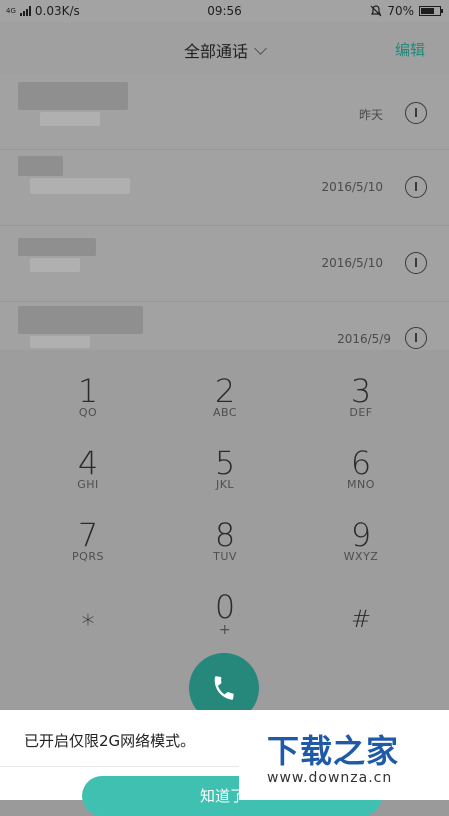  I want to click on key-digit: 5, so click(225, 463).